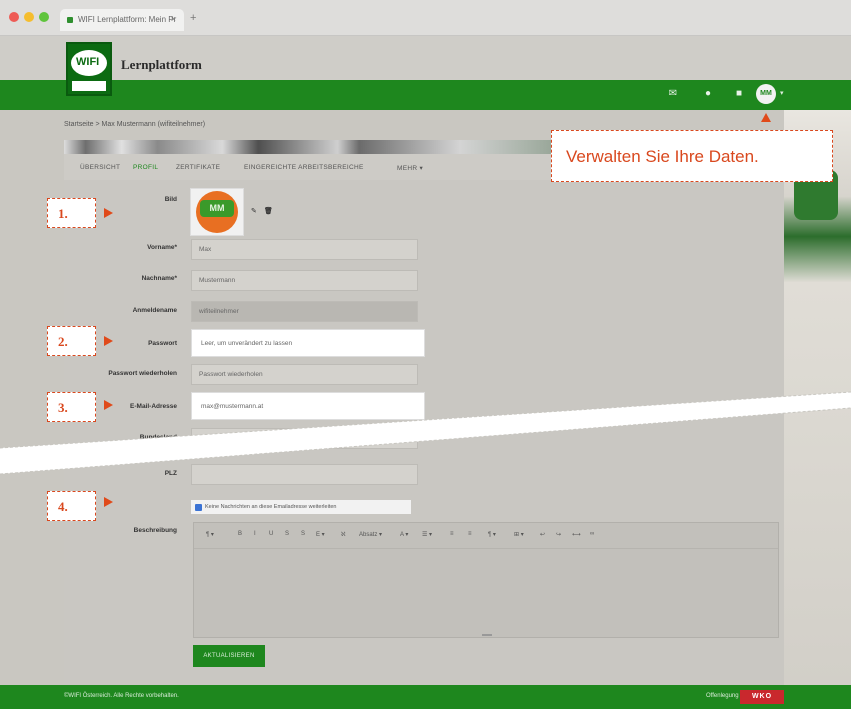 This screenshot has width=851, height=709. I want to click on annotation-marker-4: 4., so click(71, 506).